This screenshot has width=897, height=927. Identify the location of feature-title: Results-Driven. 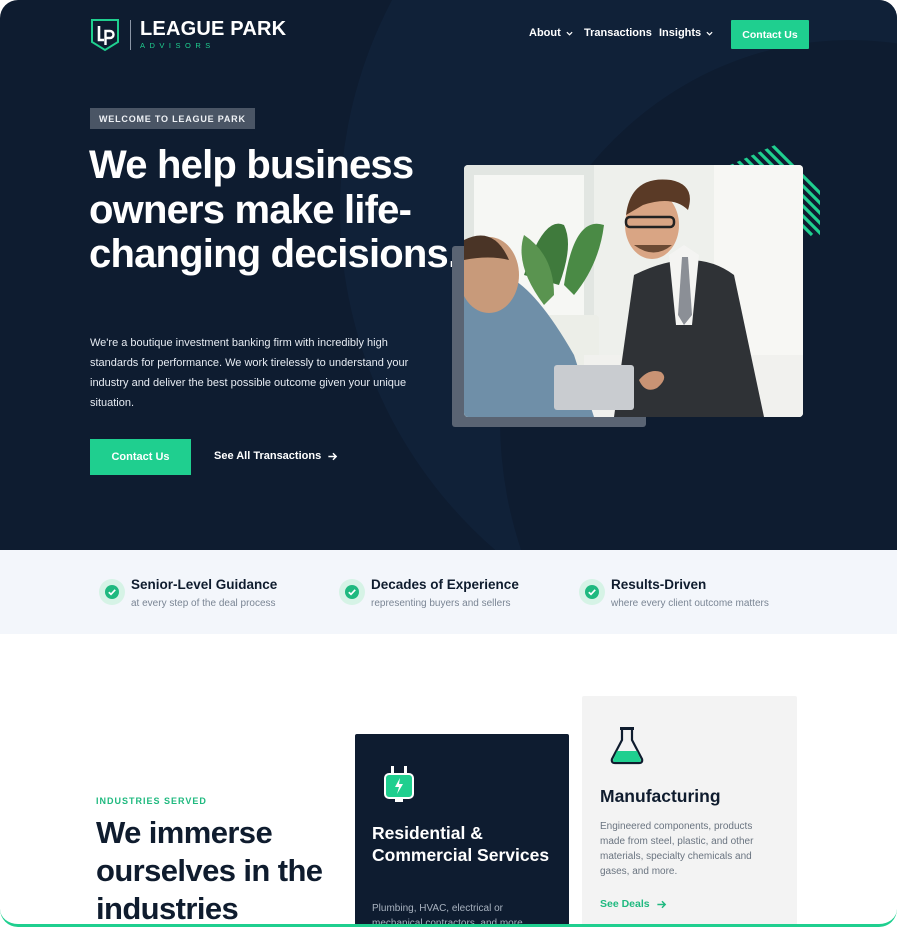
(659, 584).